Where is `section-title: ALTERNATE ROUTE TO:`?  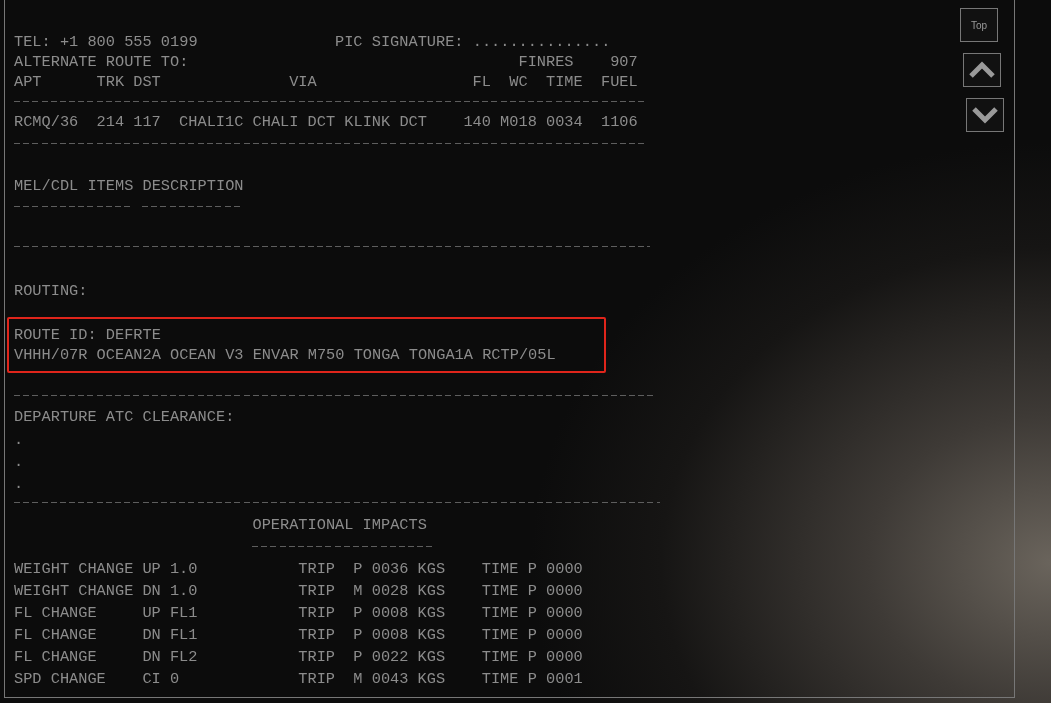
section-title: ALTERNATE ROUTE TO: is located at coordinates (101, 62).